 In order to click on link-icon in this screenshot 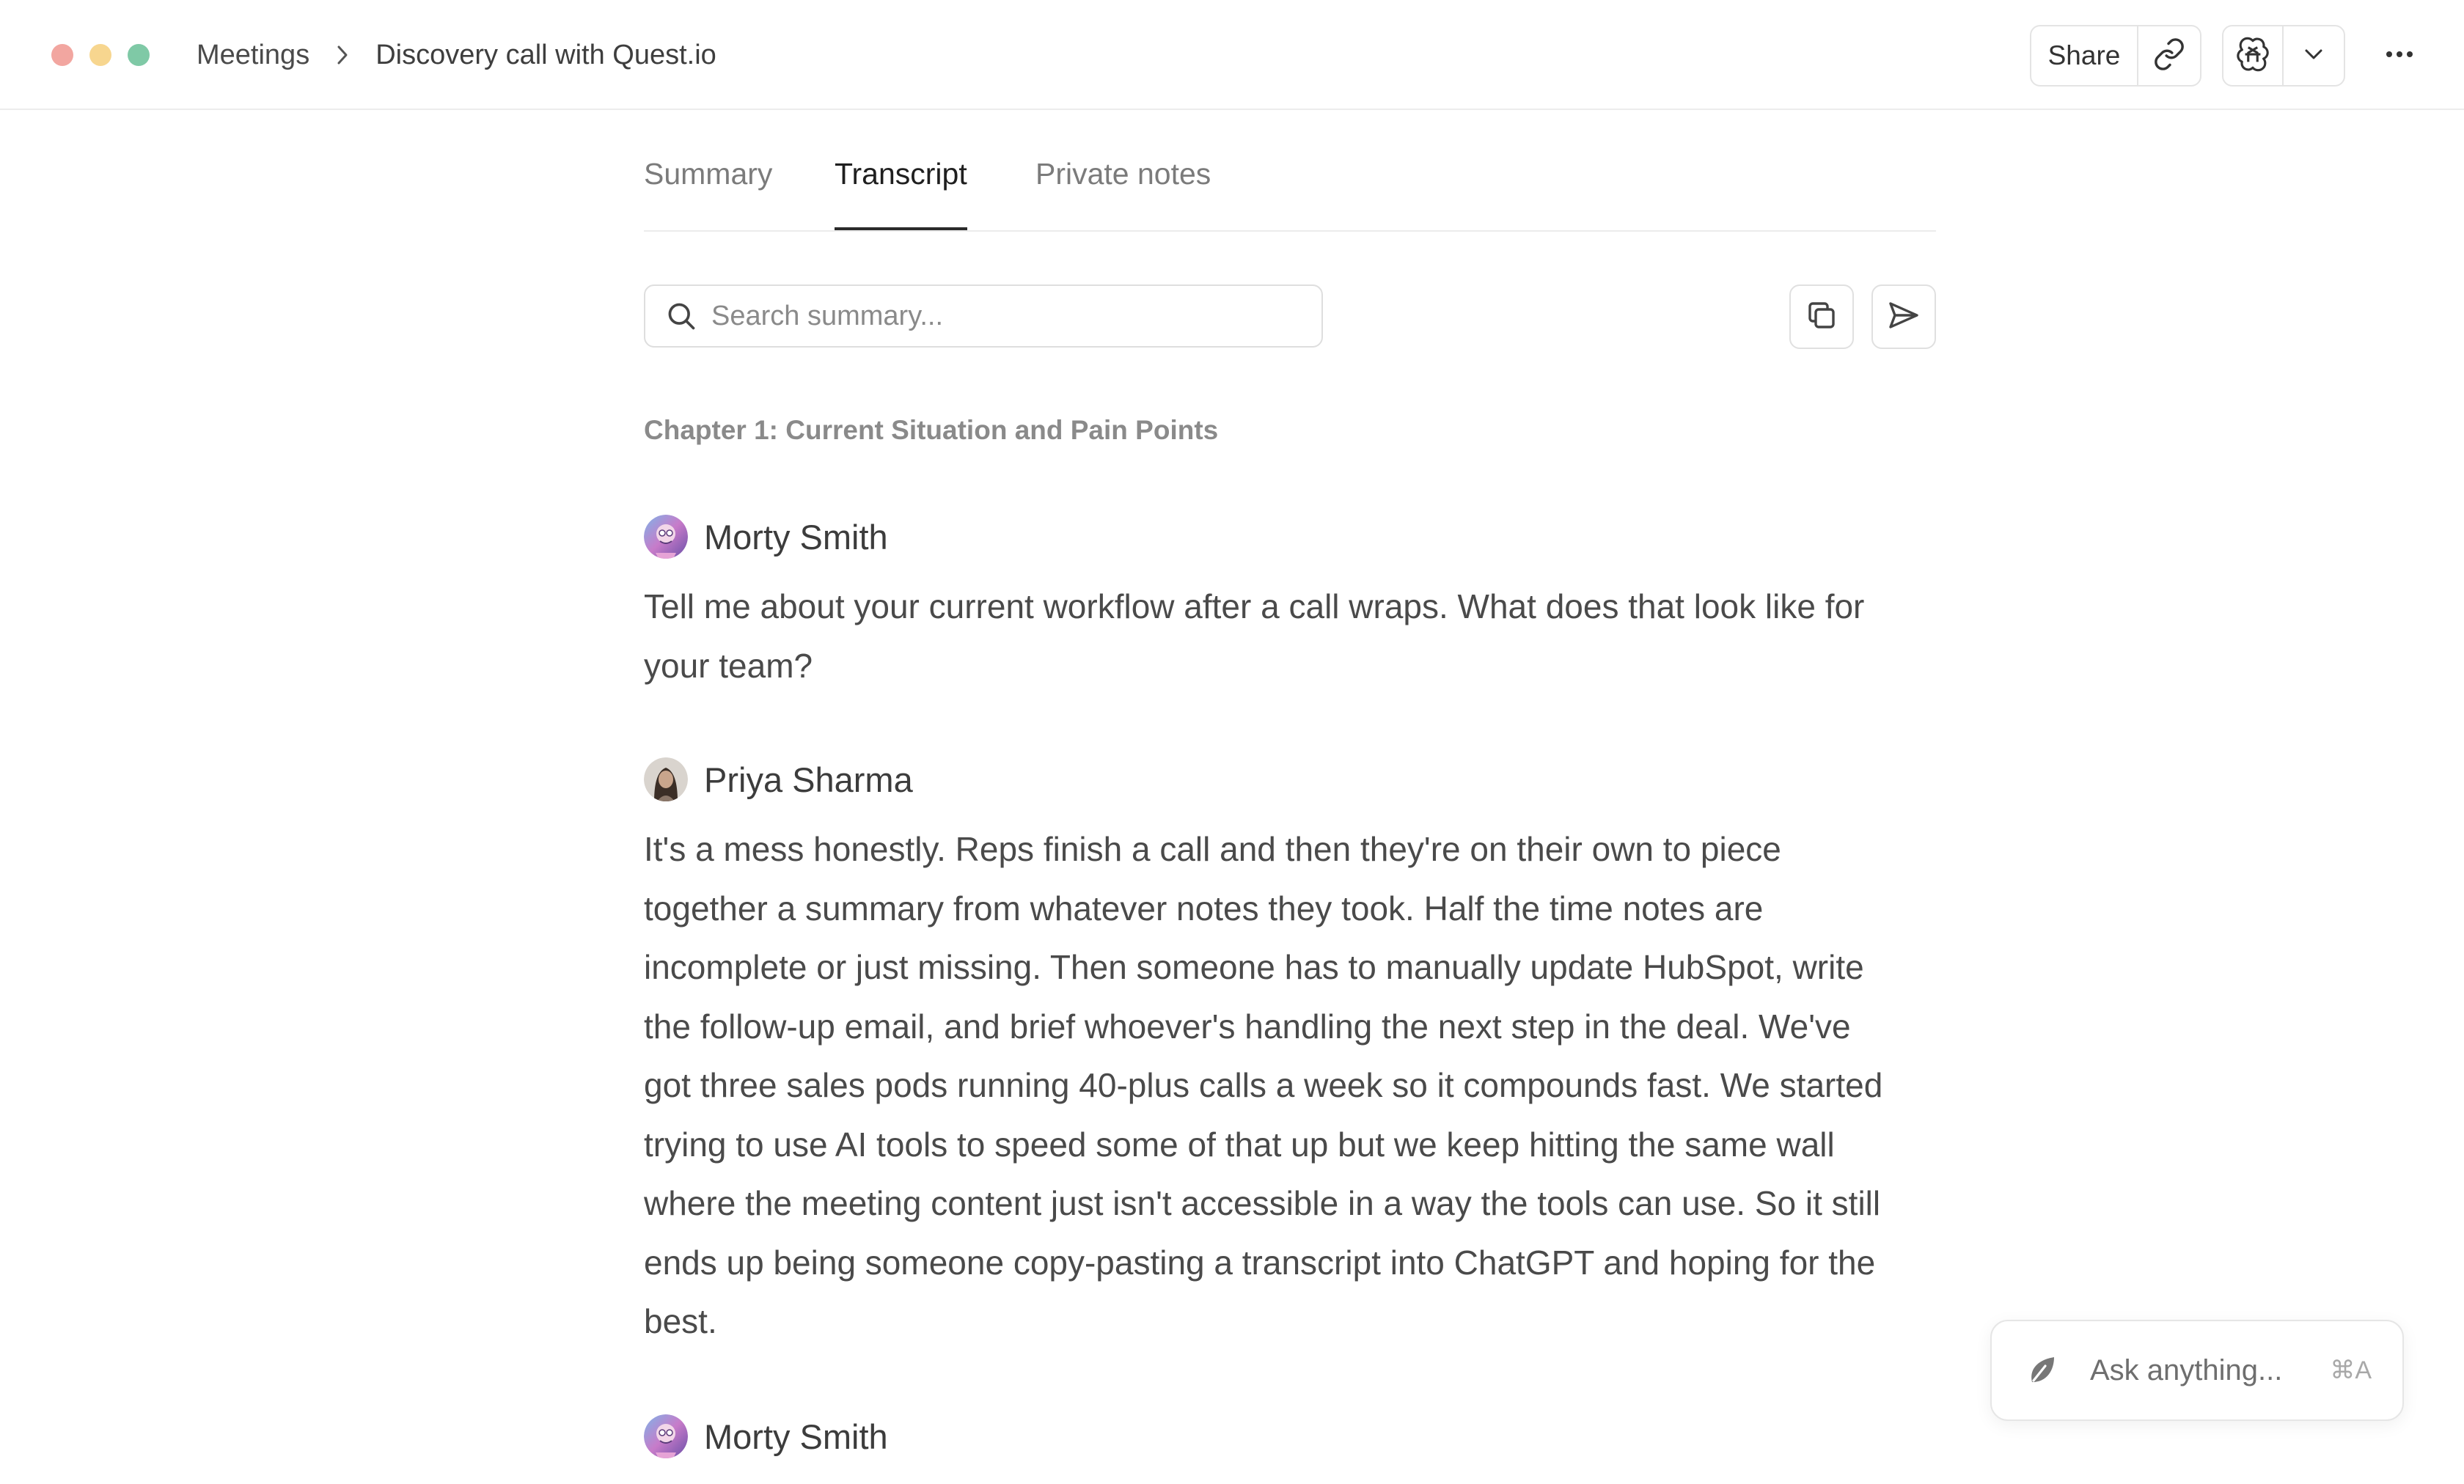, I will do `click(2169, 56)`.